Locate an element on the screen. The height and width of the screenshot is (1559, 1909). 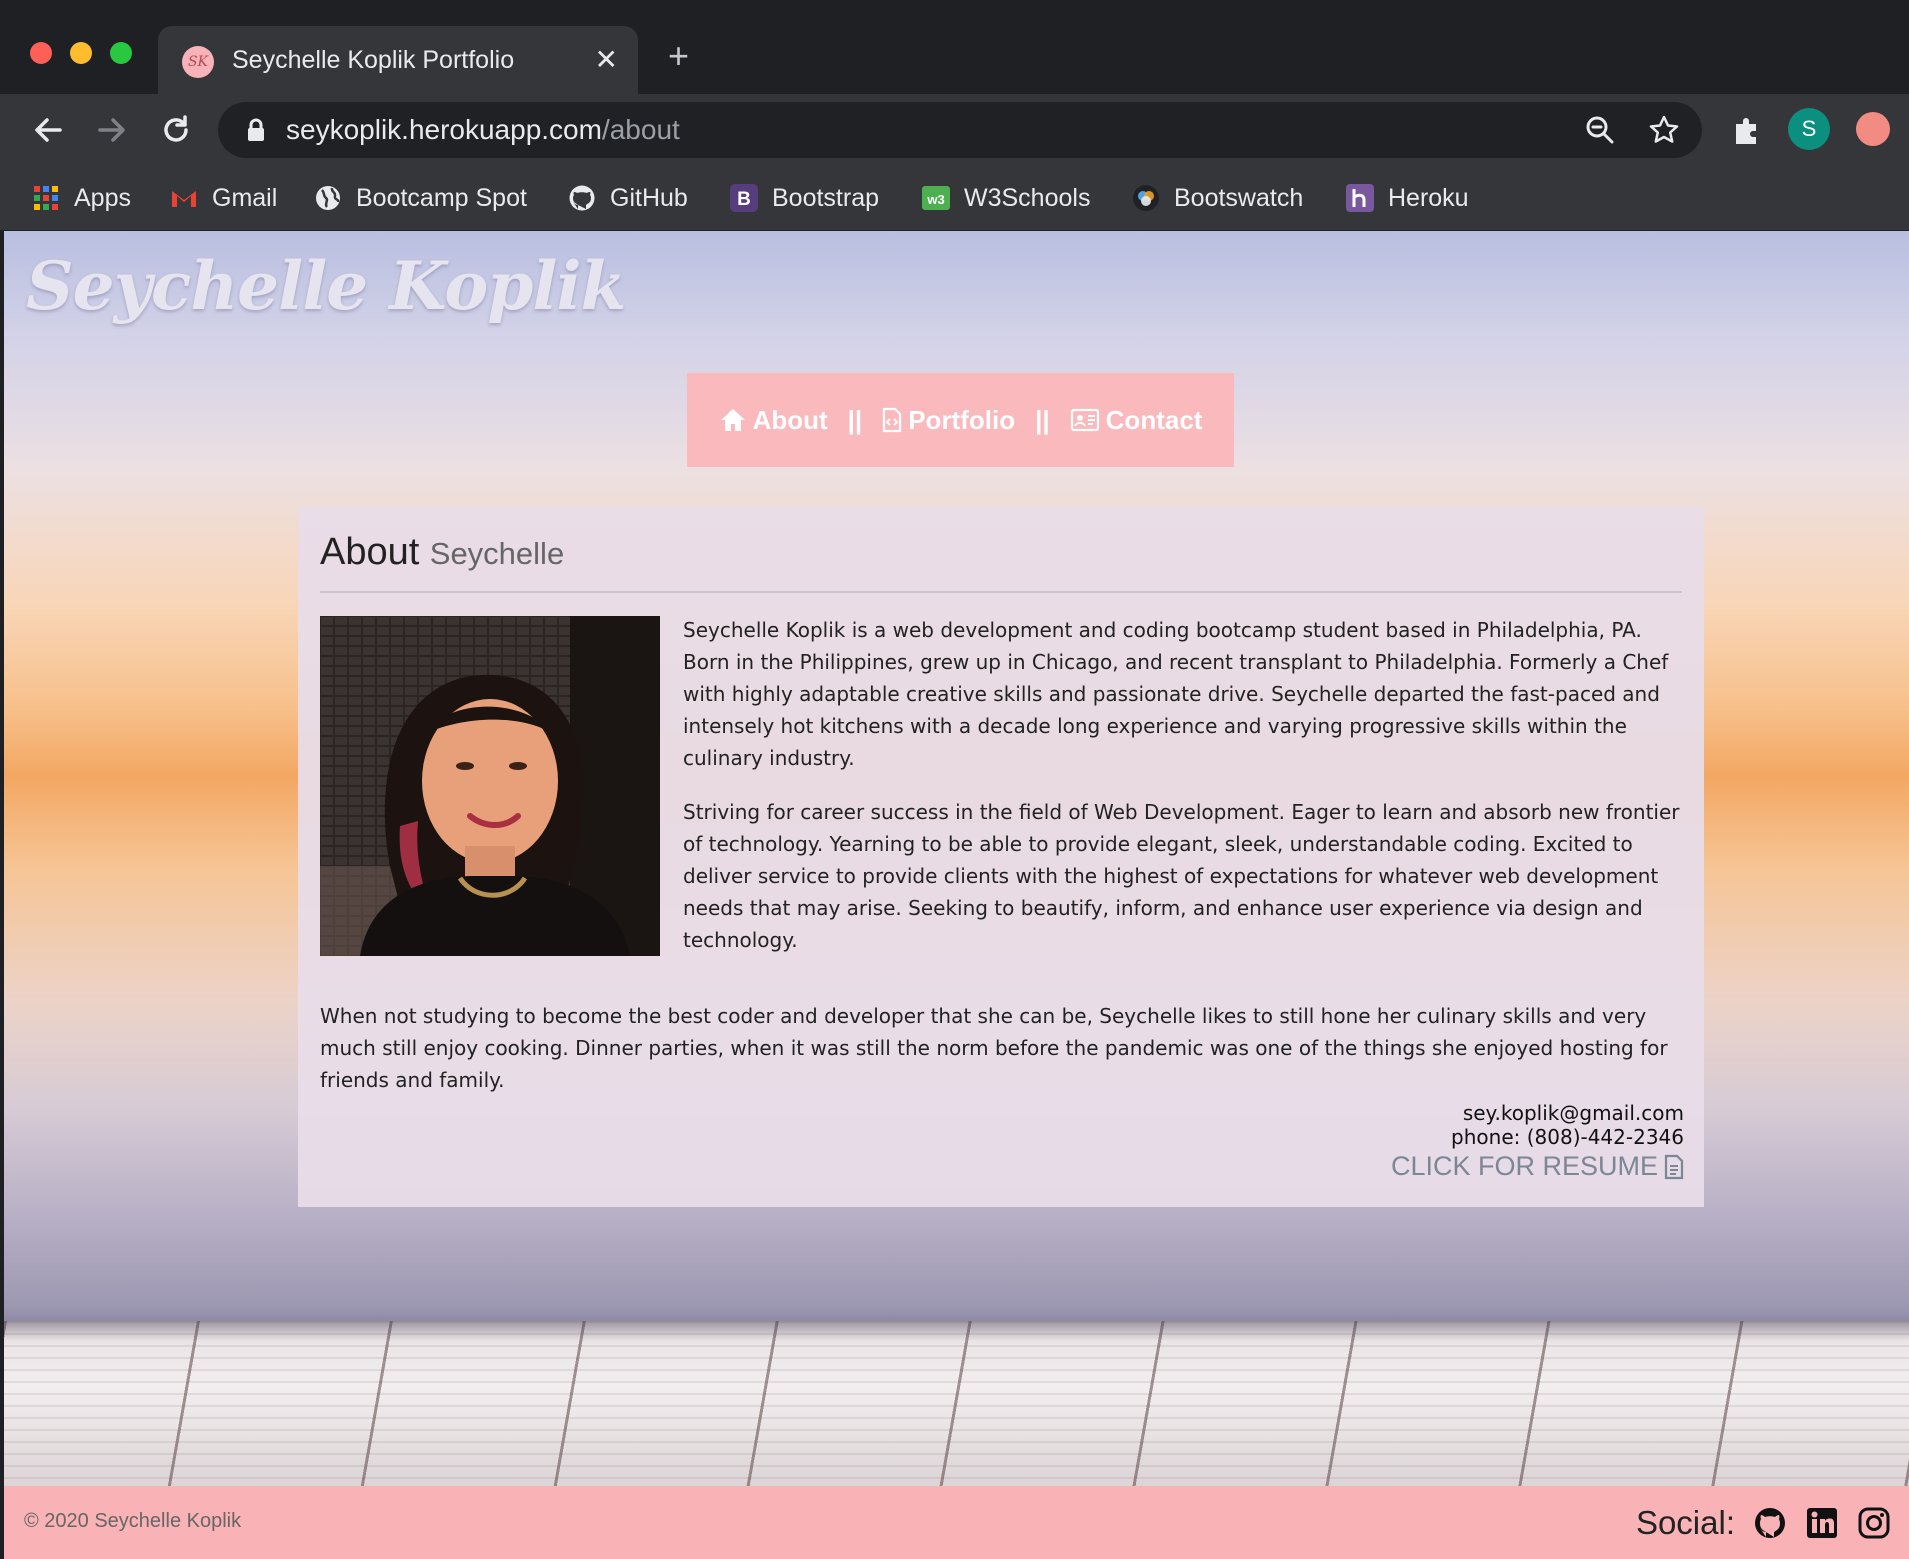
bootstrap-icon: B is located at coordinates (744, 198).